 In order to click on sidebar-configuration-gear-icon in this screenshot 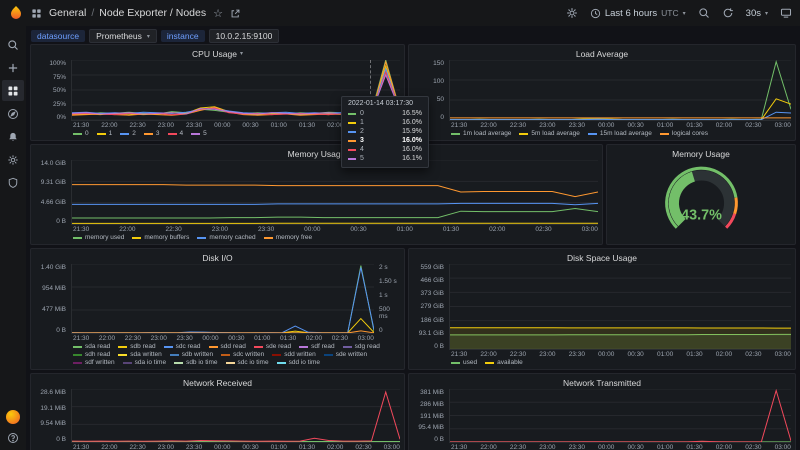, I will do `click(13, 159)`.